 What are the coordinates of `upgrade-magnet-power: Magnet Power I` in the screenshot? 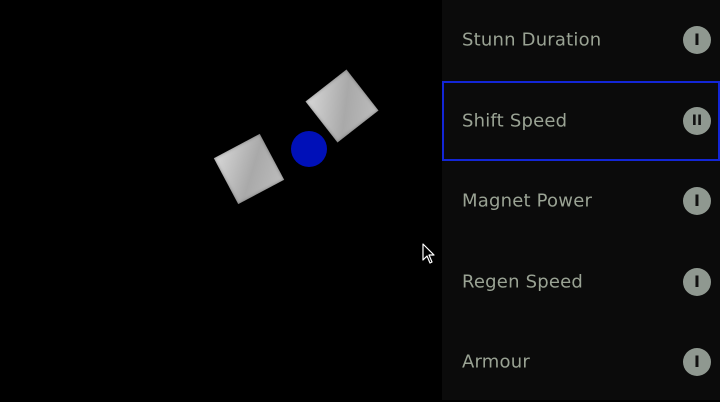 It's located at (581, 201).